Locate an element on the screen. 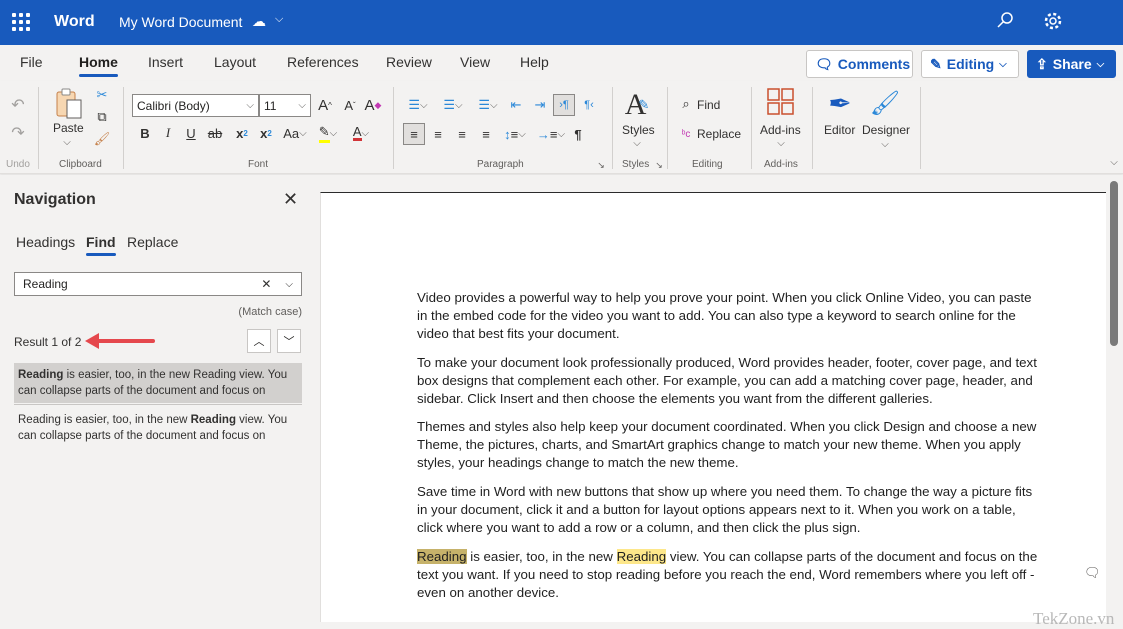  watermark: TekZone.vn is located at coordinates (1074, 618).